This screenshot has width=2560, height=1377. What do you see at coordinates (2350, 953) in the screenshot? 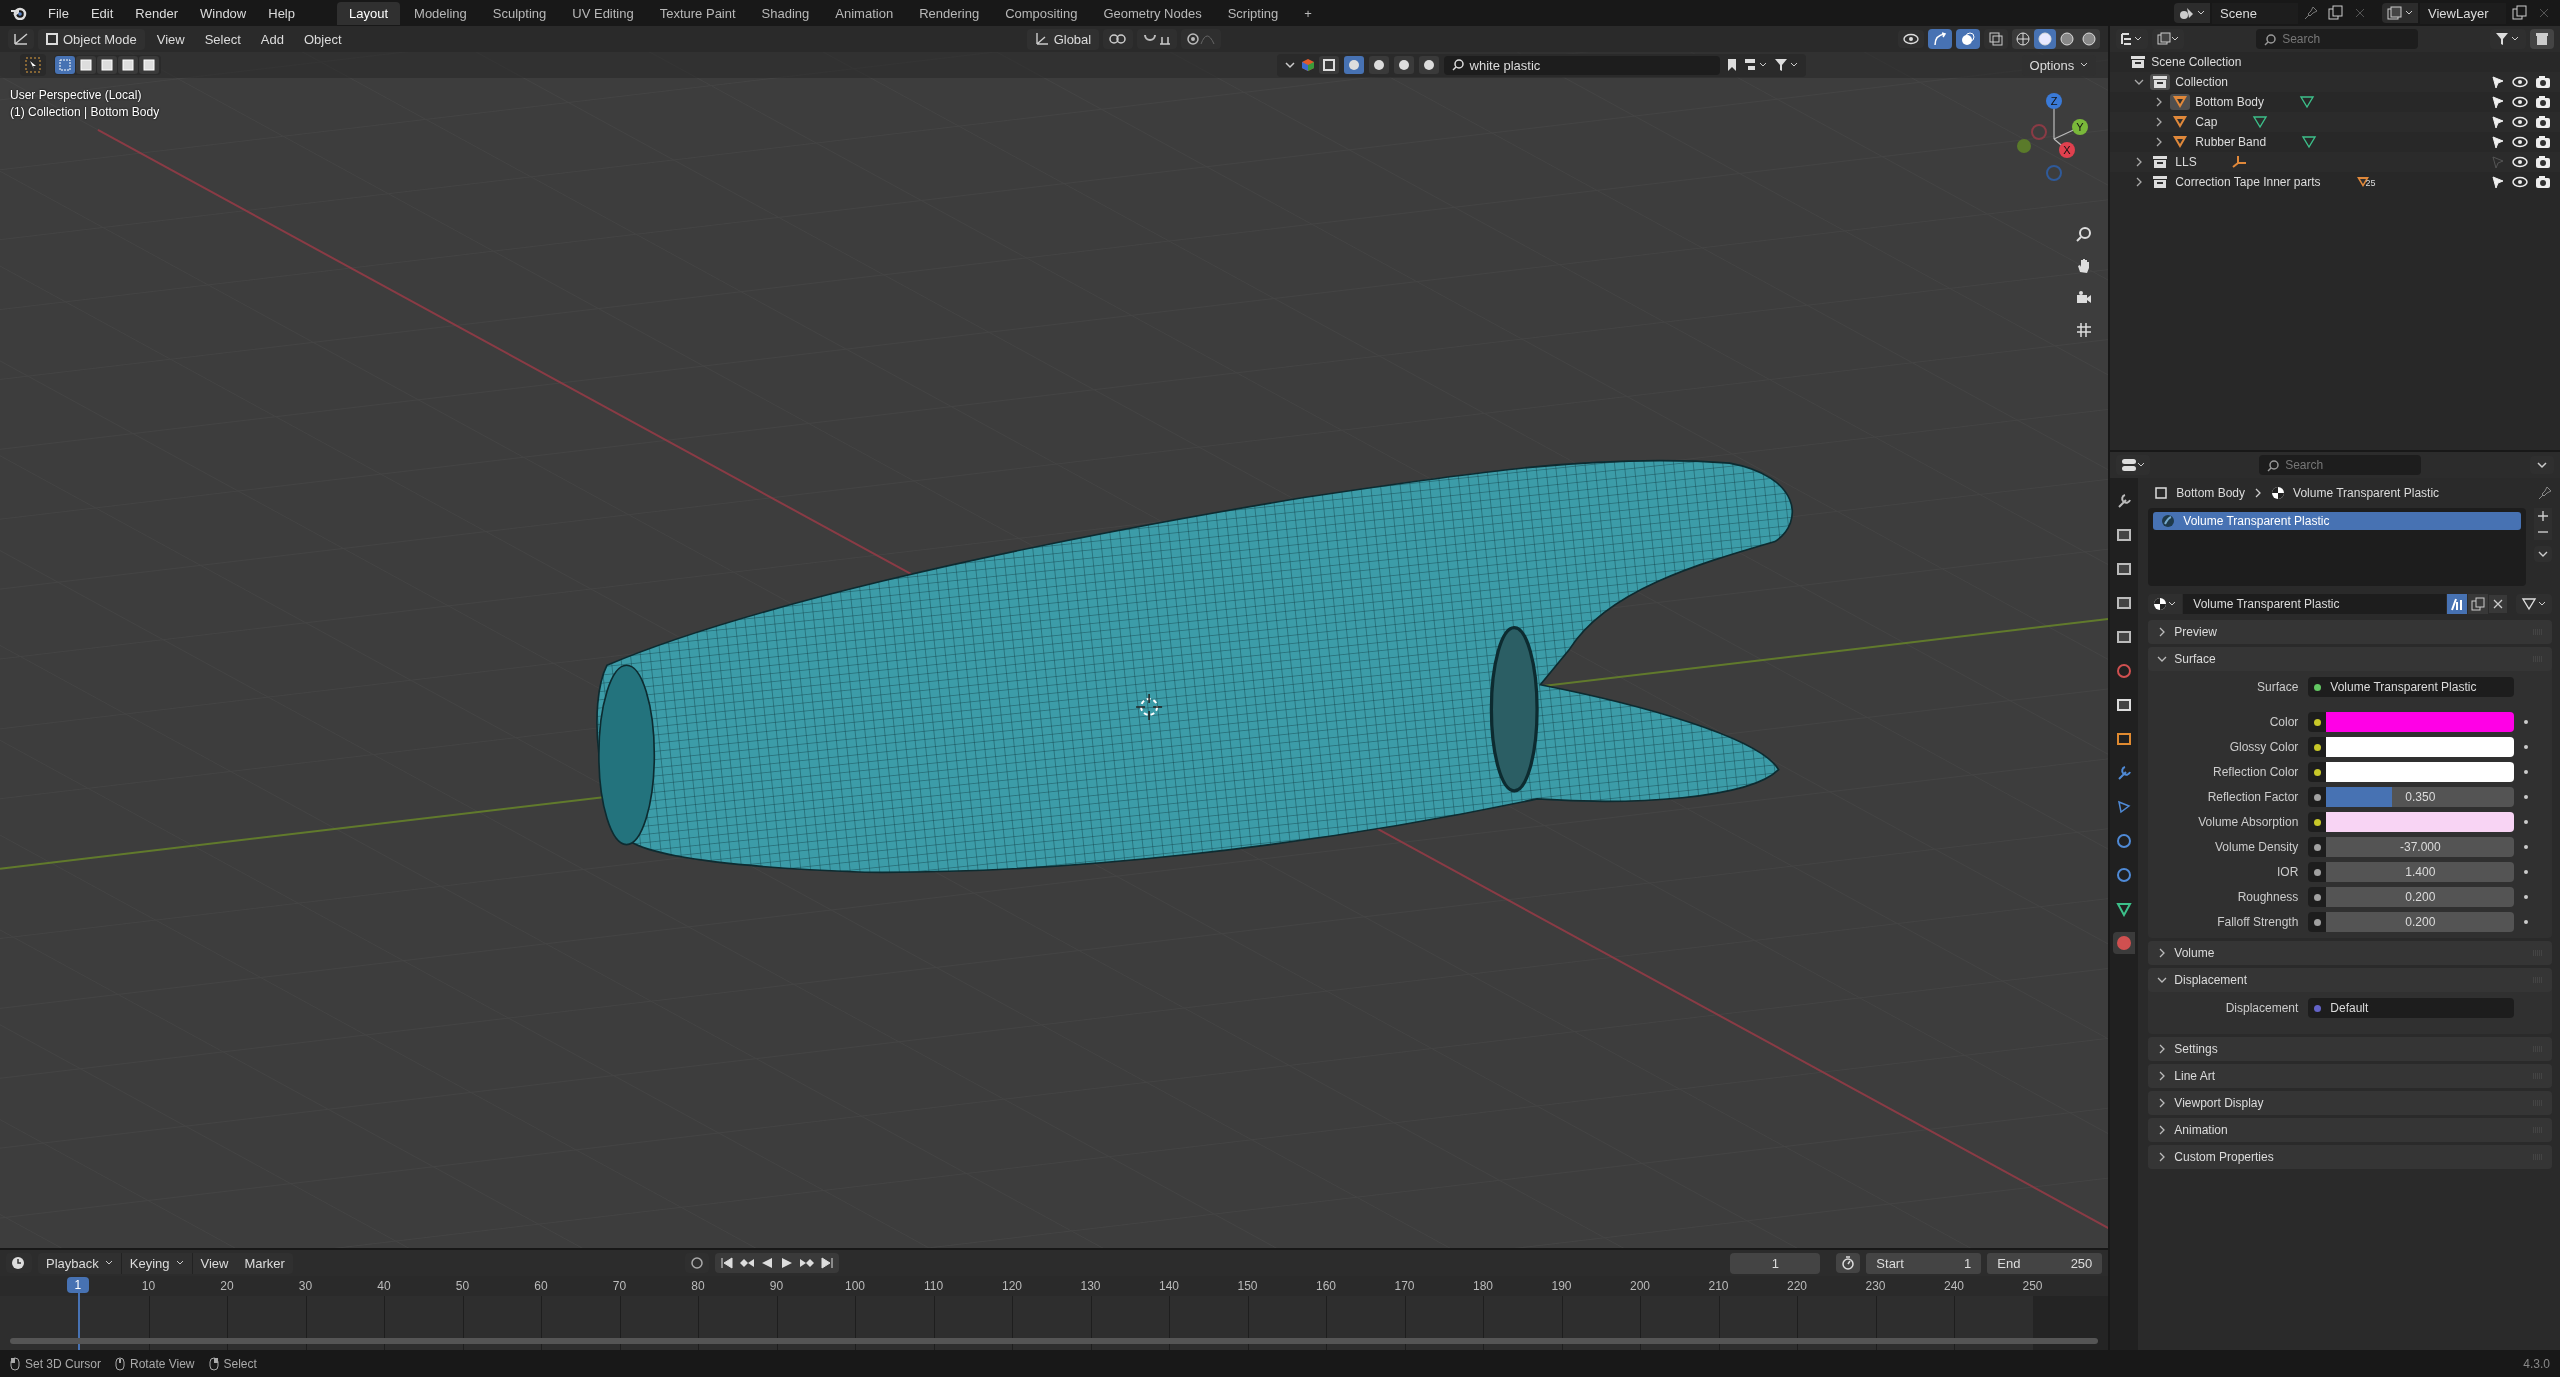
I see `panel-header: Volume` at bounding box center [2350, 953].